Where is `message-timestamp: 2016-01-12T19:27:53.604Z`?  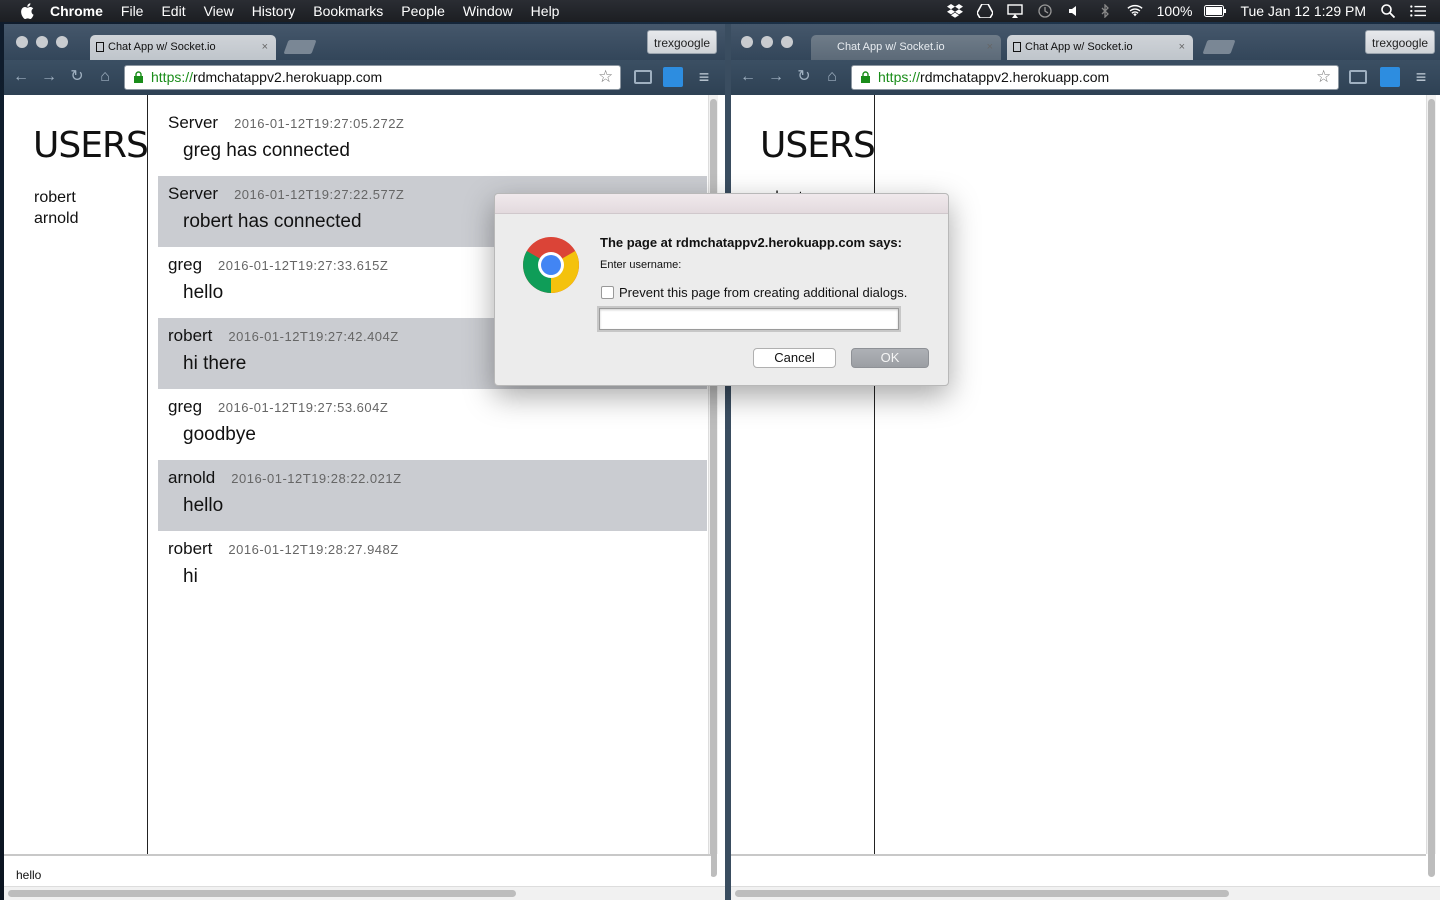 message-timestamp: 2016-01-12T19:27:53.604Z is located at coordinates (303, 407).